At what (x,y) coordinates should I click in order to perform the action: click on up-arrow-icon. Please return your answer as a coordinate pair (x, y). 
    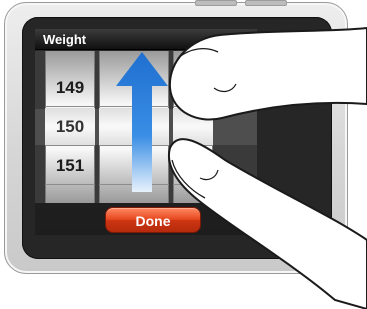
    Looking at the image, I should click on (142, 122).